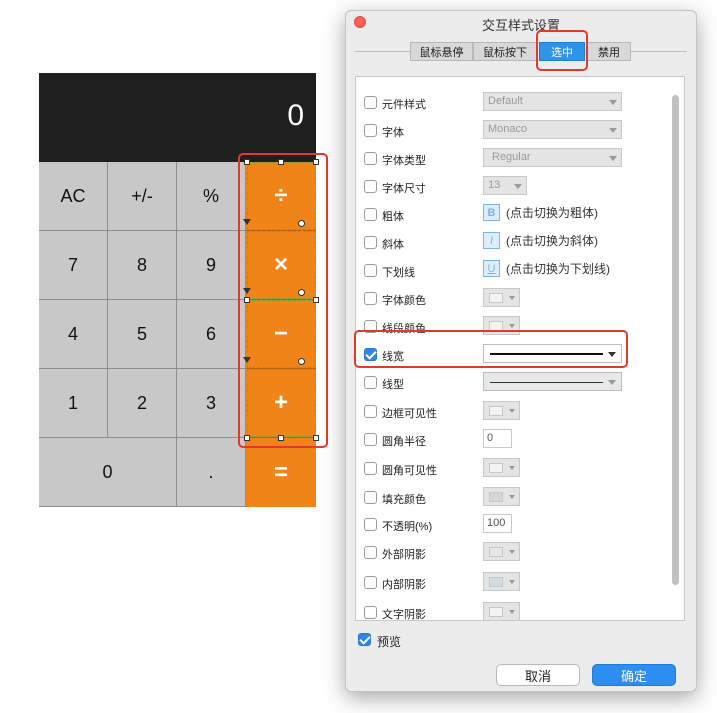 Image resolution: width=717 pixels, height=713 pixels. I want to click on text-shadow-icon, so click(496, 612).